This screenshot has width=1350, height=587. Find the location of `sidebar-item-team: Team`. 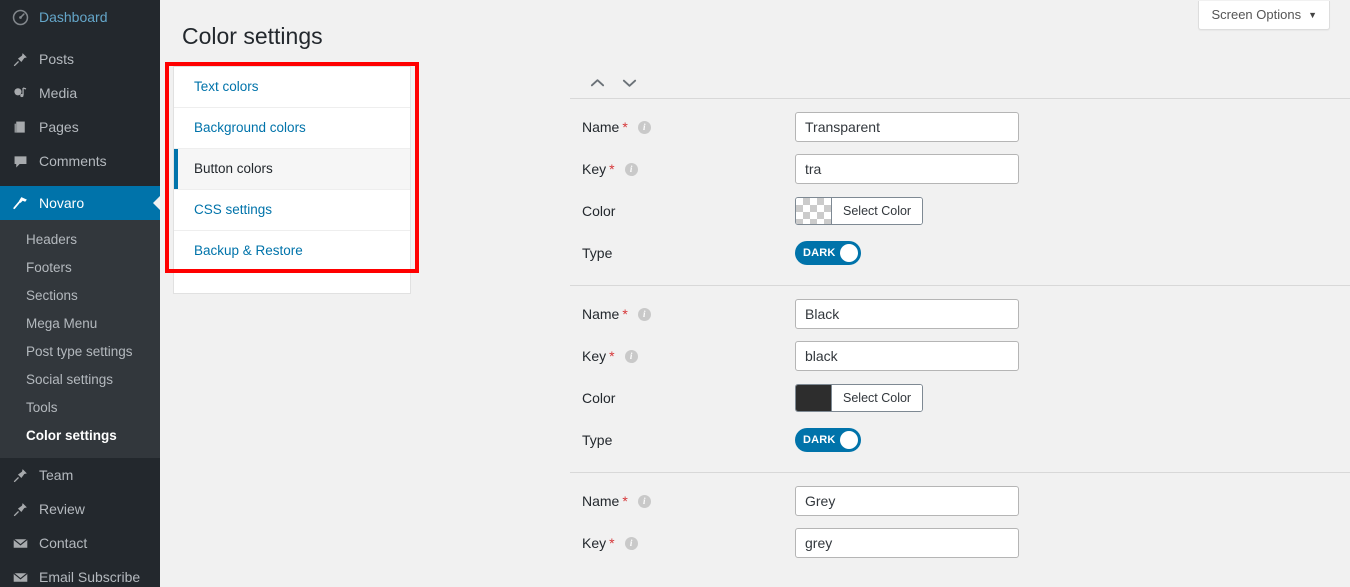

sidebar-item-team: Team is located at coordinates (80, 475).